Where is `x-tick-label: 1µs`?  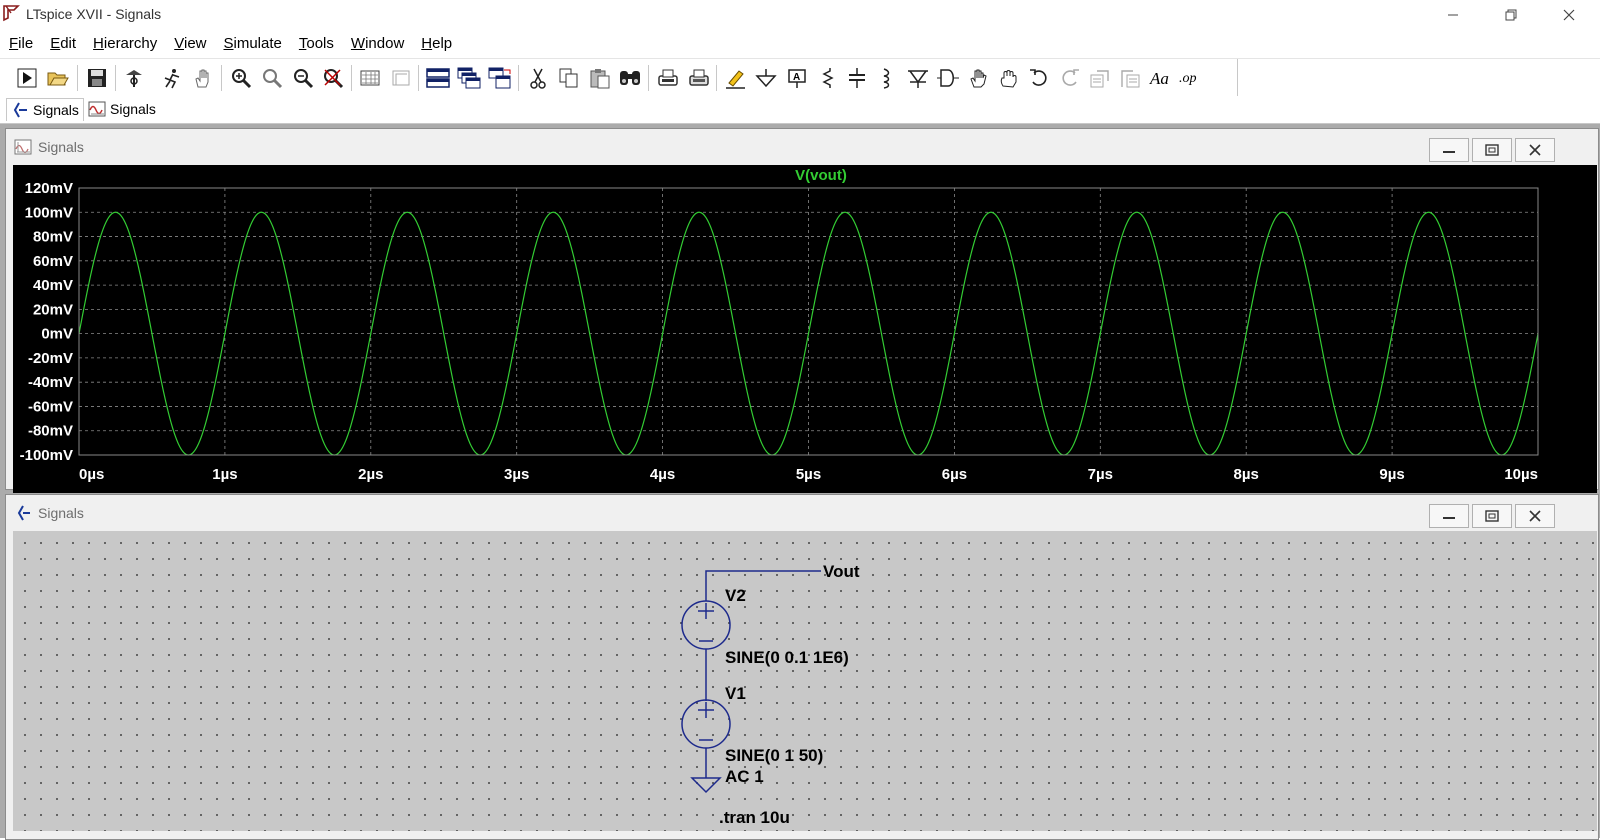
x-tick-label: 1µs is located at coordinates (224, 474).